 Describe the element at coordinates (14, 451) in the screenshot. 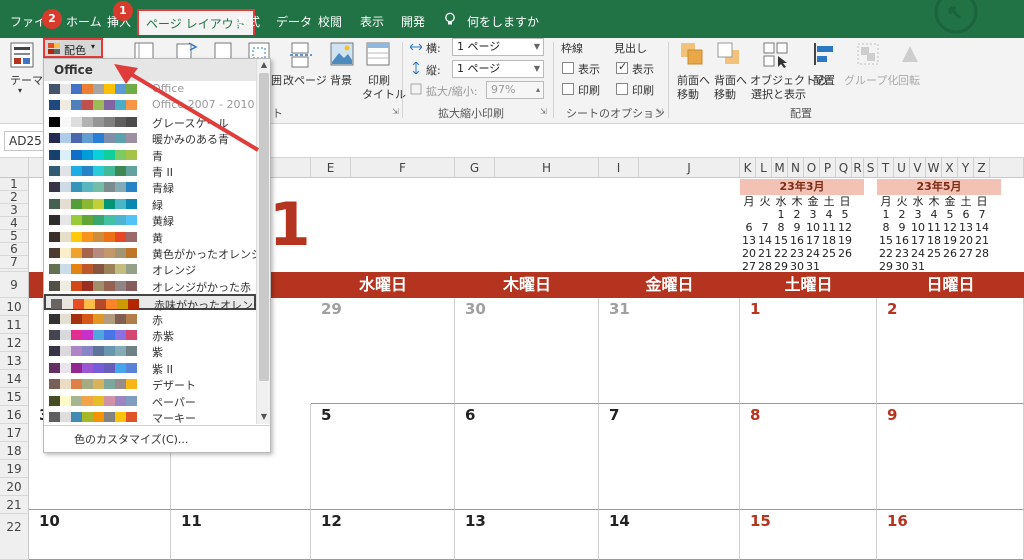

I see `row-header-18: 18` at that location.